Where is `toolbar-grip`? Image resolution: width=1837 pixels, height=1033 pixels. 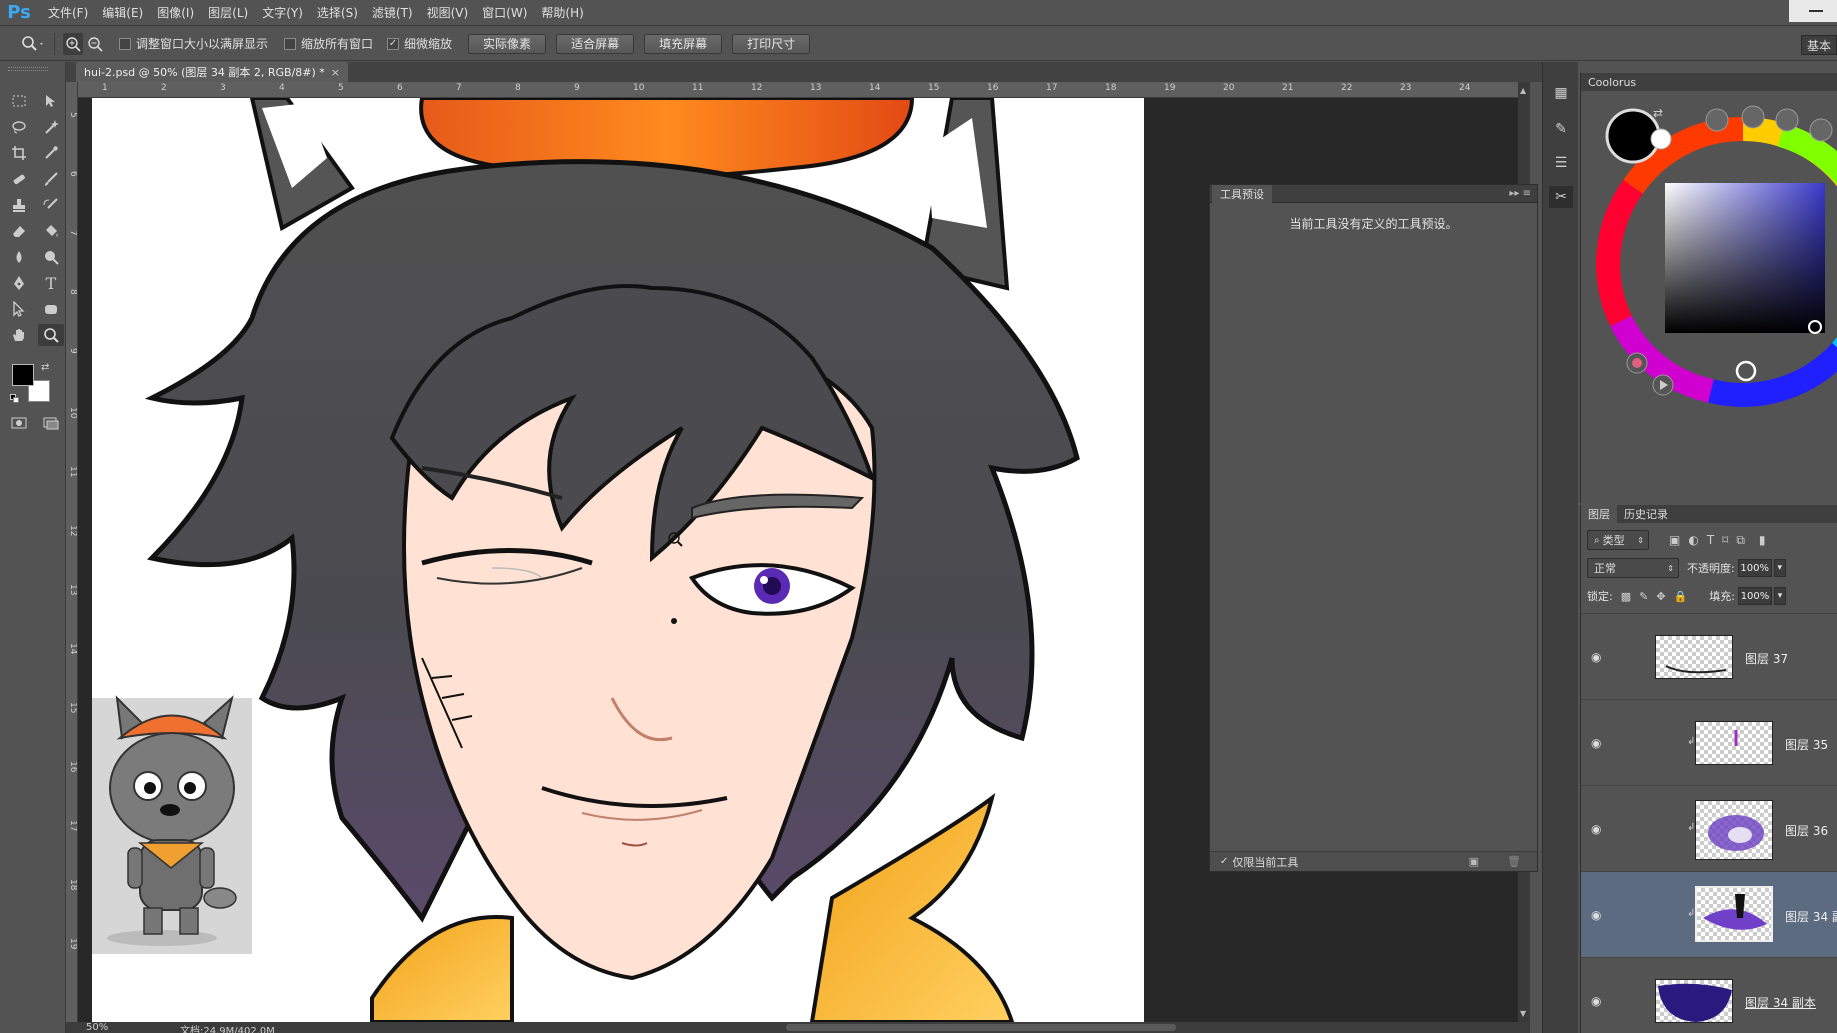 toolbar-grip is located at coordinates (28, 69).